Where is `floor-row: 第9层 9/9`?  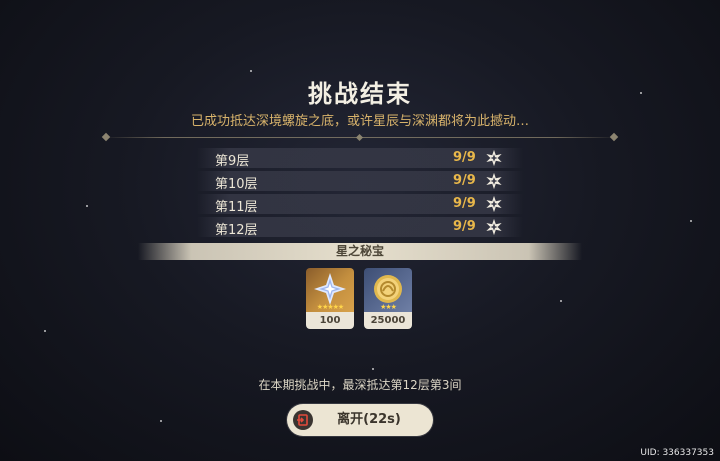
floor-row: 第9层 9/9 is located at coordinates (360, 158).